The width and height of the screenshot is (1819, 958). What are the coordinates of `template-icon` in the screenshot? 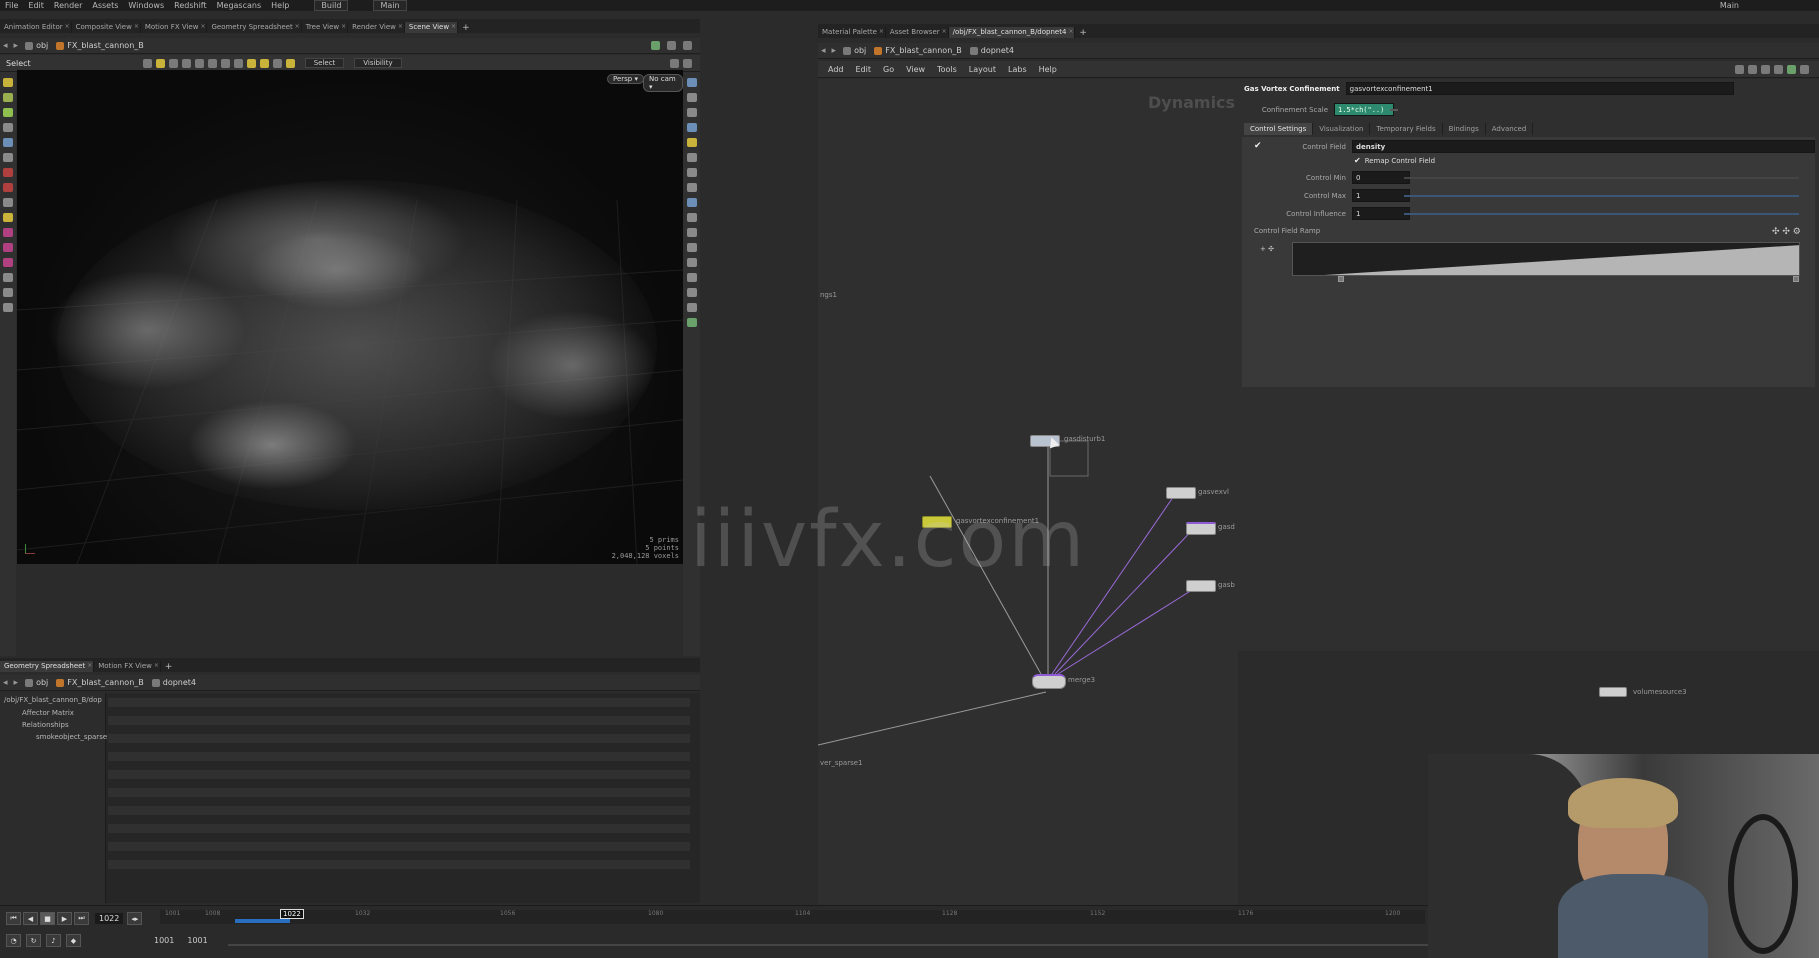 It's located at (691, 247).